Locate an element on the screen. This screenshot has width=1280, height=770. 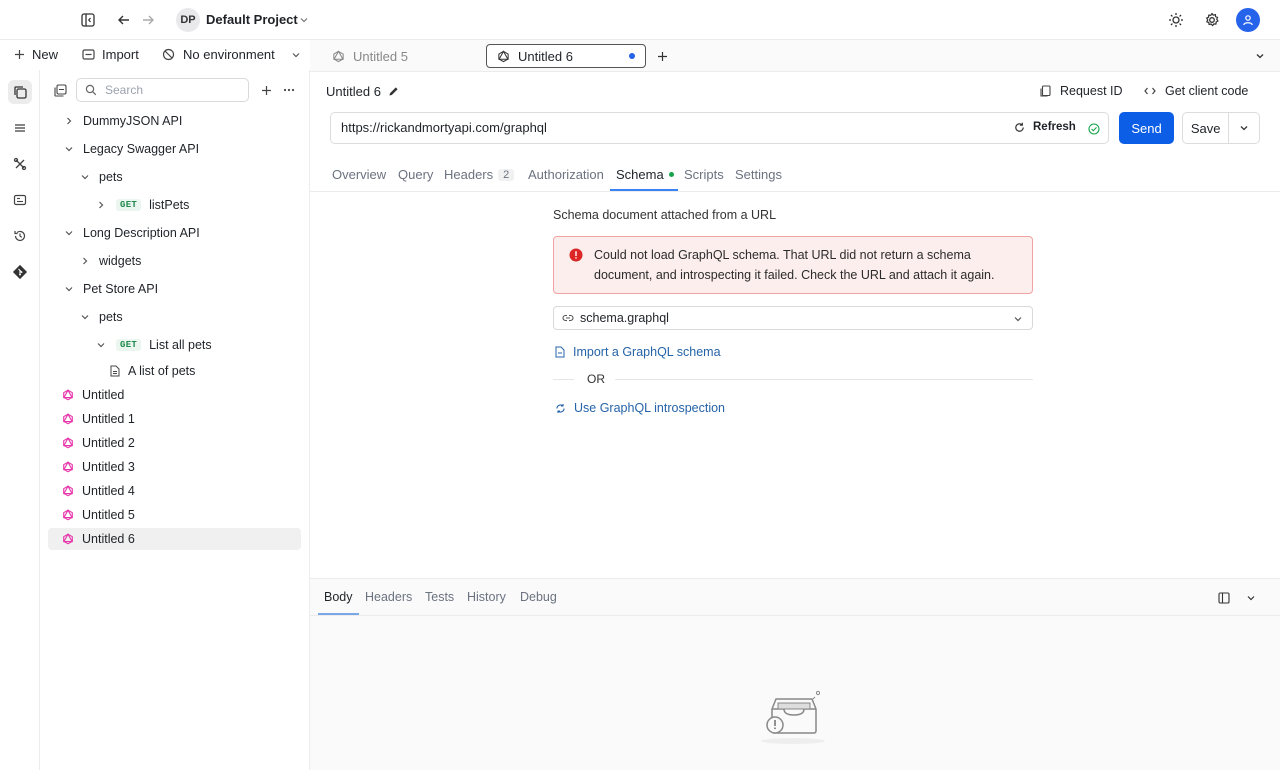
tab-headers: Headers 2 is located at coordinates (479, 174).